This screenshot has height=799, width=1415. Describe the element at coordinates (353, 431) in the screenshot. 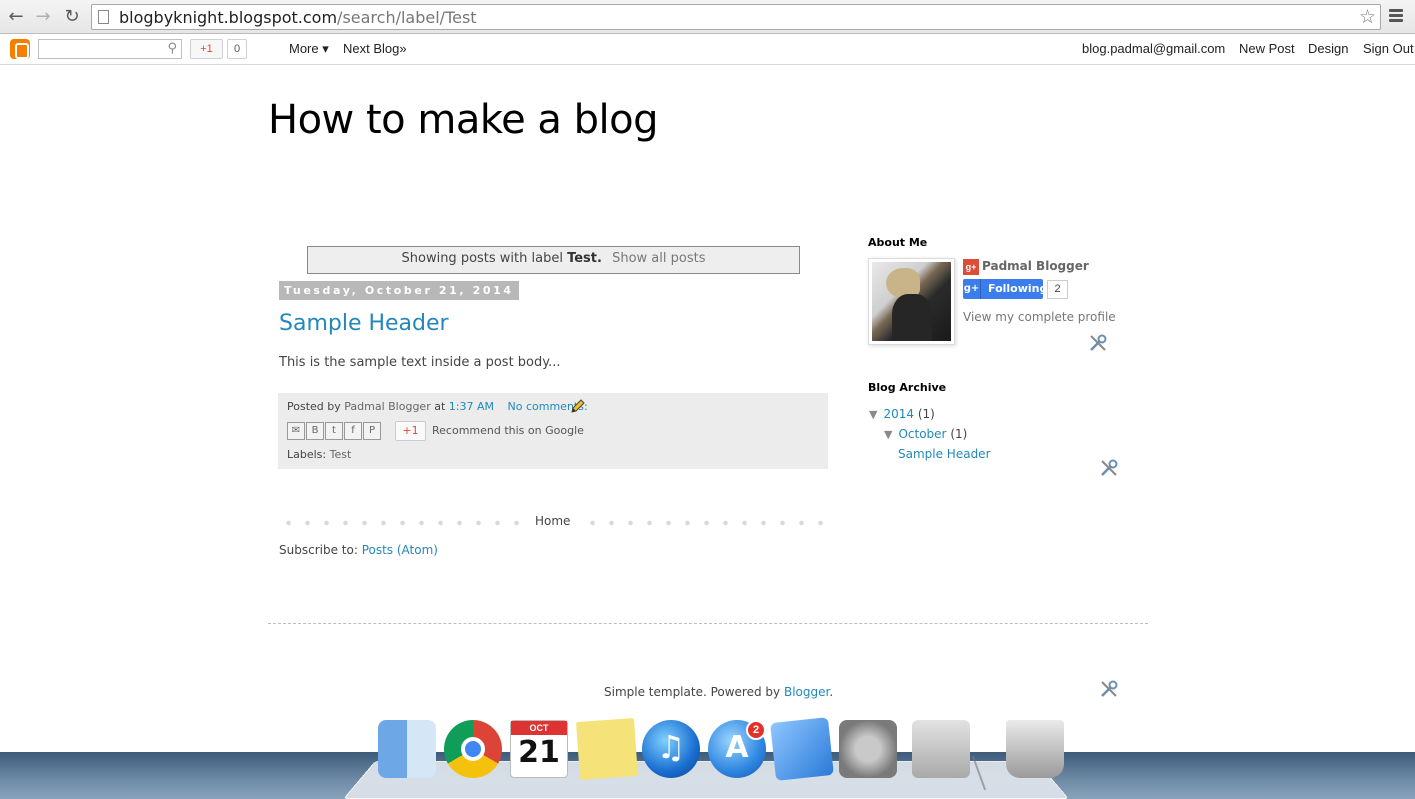

I see `facebook-share-icon: f` at that location.